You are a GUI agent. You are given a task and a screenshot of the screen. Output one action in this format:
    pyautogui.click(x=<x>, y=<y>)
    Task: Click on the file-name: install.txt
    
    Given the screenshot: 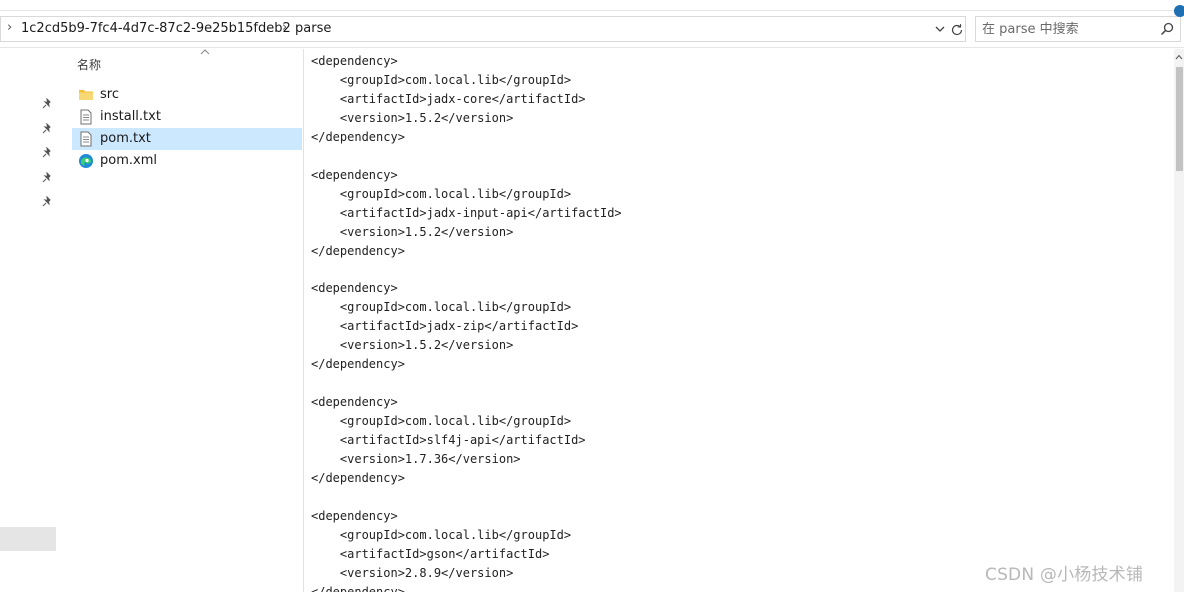 What is the action you would take?
    pyautogui.click(x=130, y=116)
    